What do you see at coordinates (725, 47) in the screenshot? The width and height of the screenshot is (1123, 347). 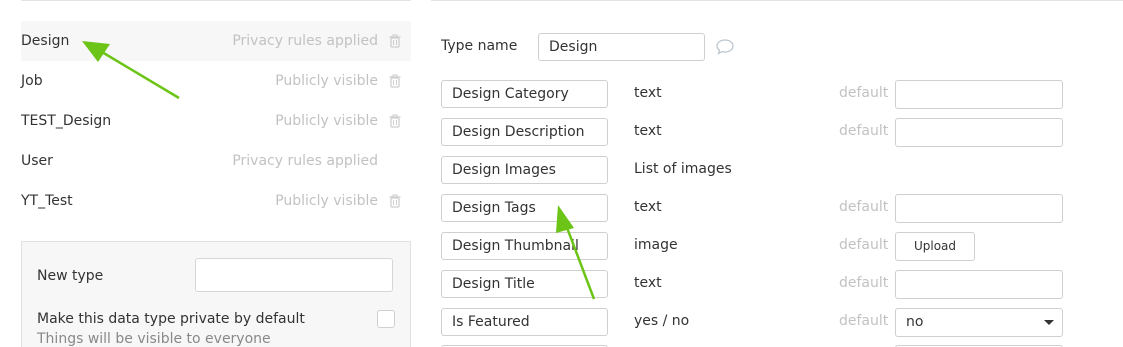 I see `comment-icon` at bounding box center [725, 47].